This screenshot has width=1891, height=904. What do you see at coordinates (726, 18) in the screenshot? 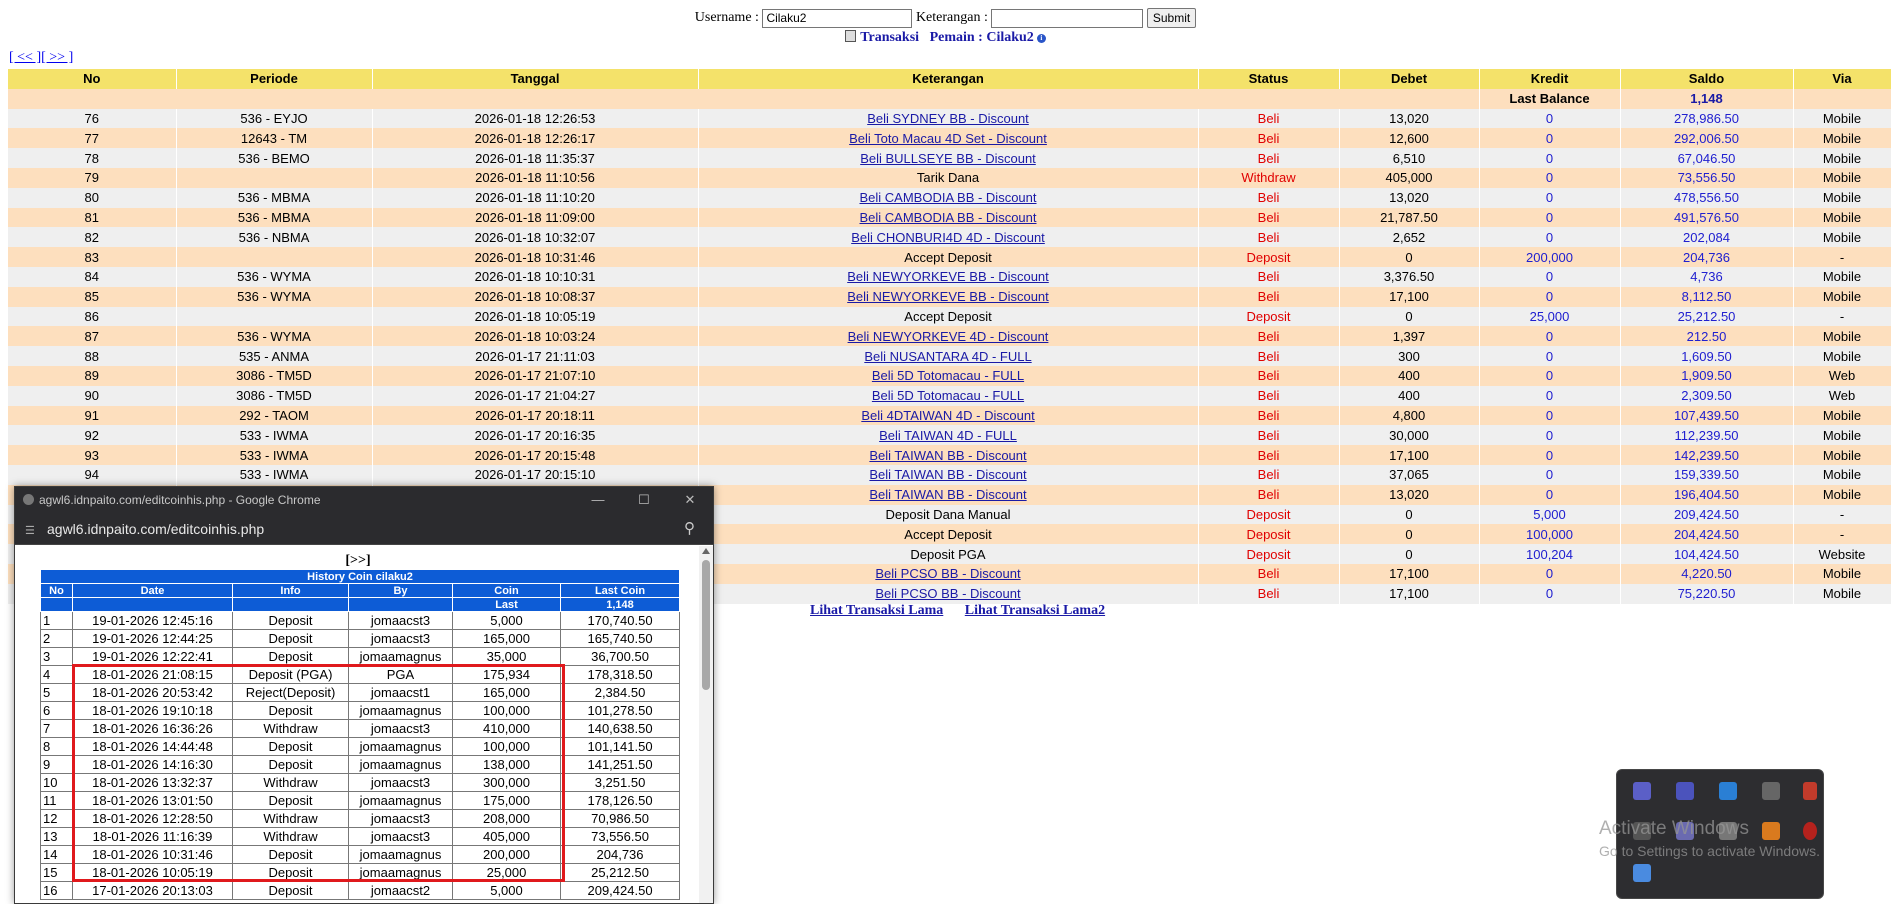
I see `username-label: Username :` at bounding box center [726, 18].